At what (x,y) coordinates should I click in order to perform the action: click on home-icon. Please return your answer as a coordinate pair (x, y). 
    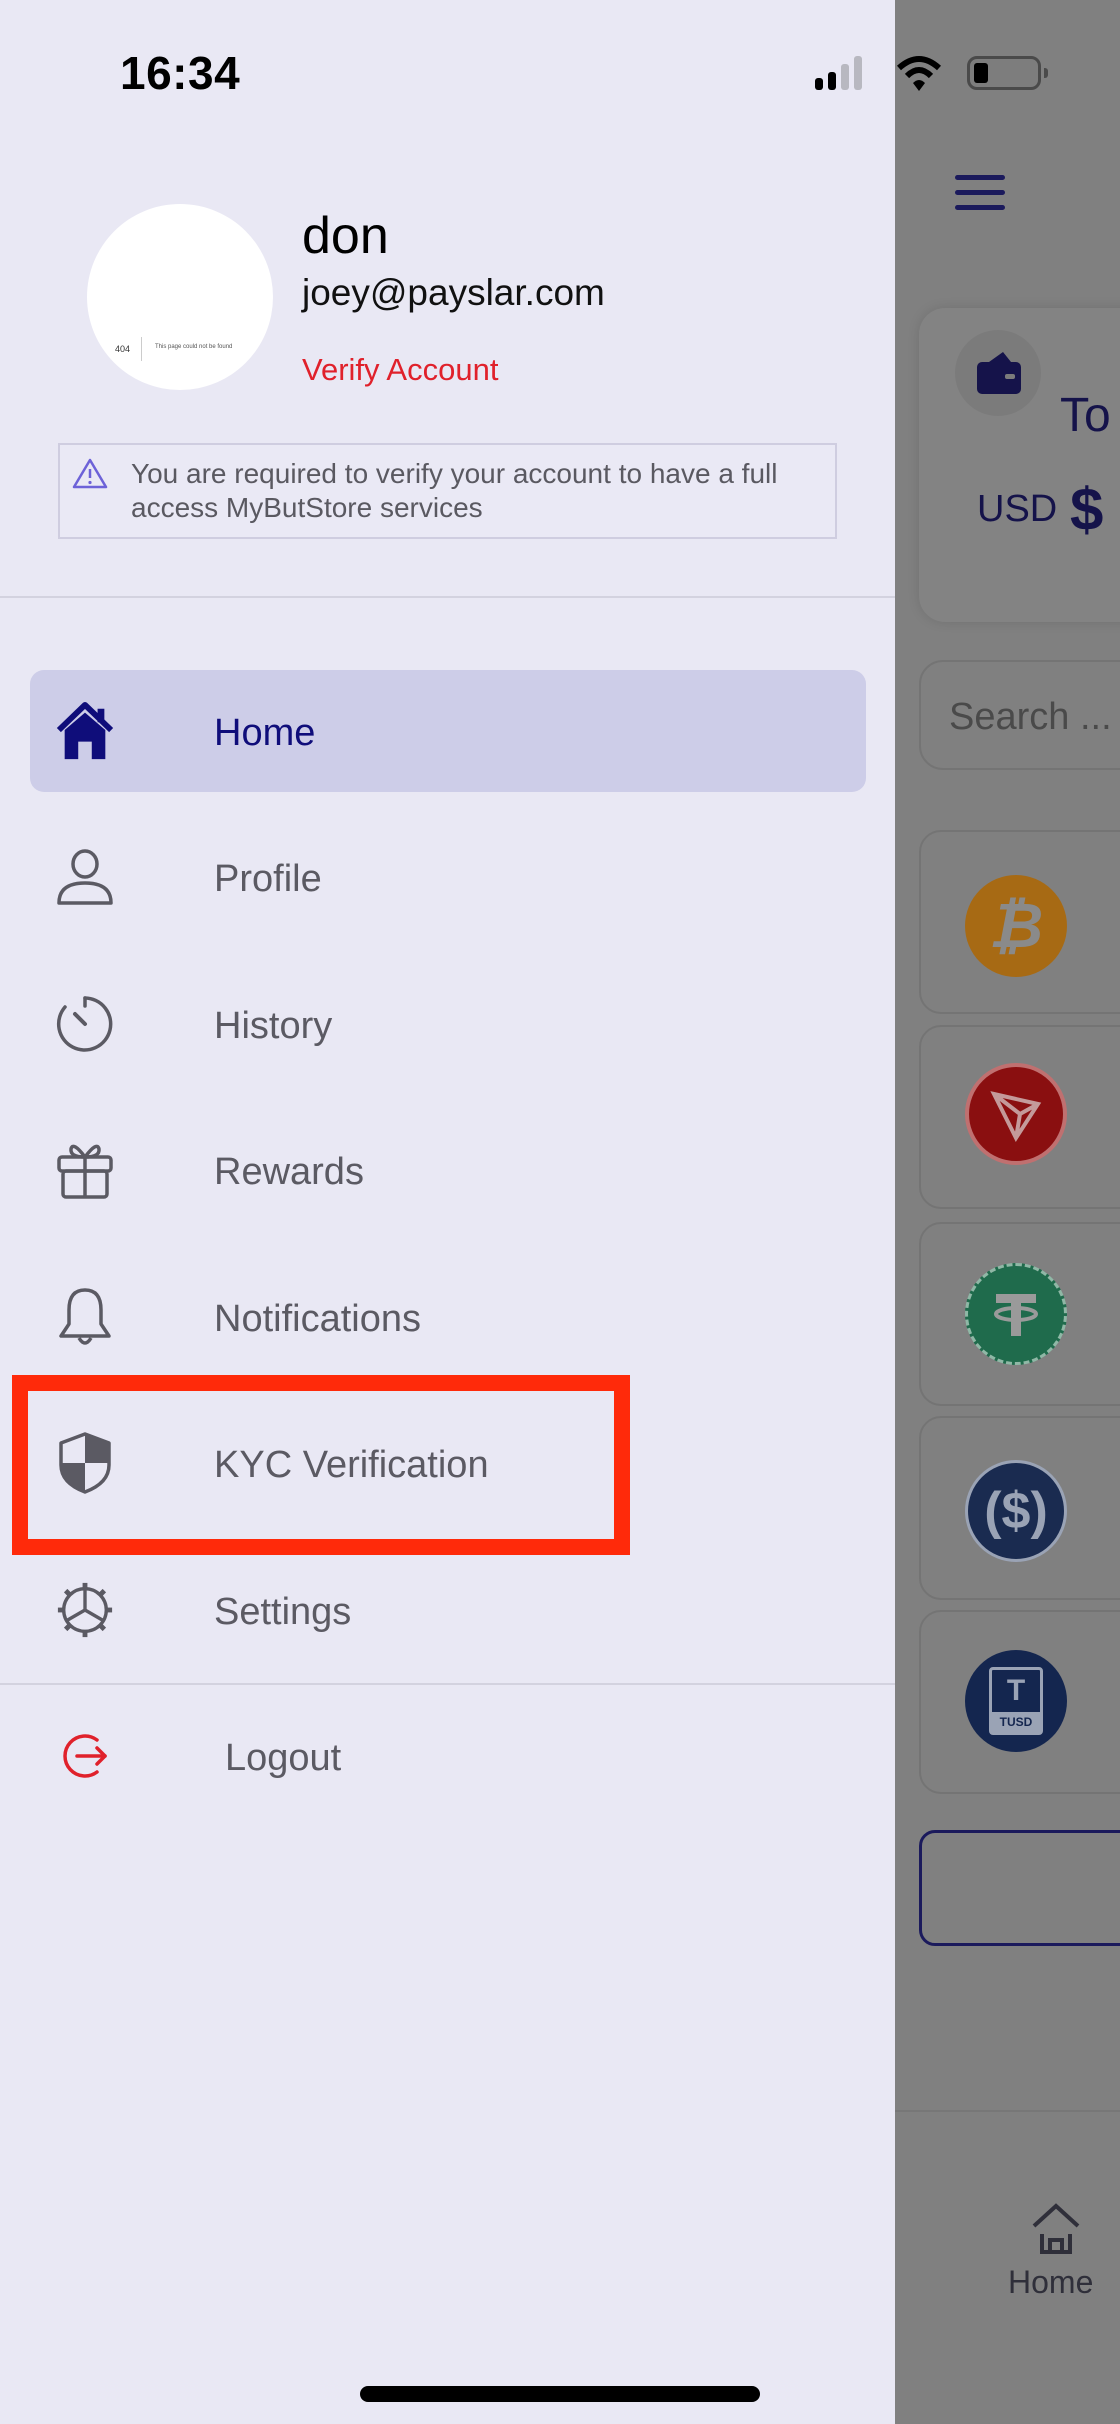
    Looking at the image, I should click on (85, 731).